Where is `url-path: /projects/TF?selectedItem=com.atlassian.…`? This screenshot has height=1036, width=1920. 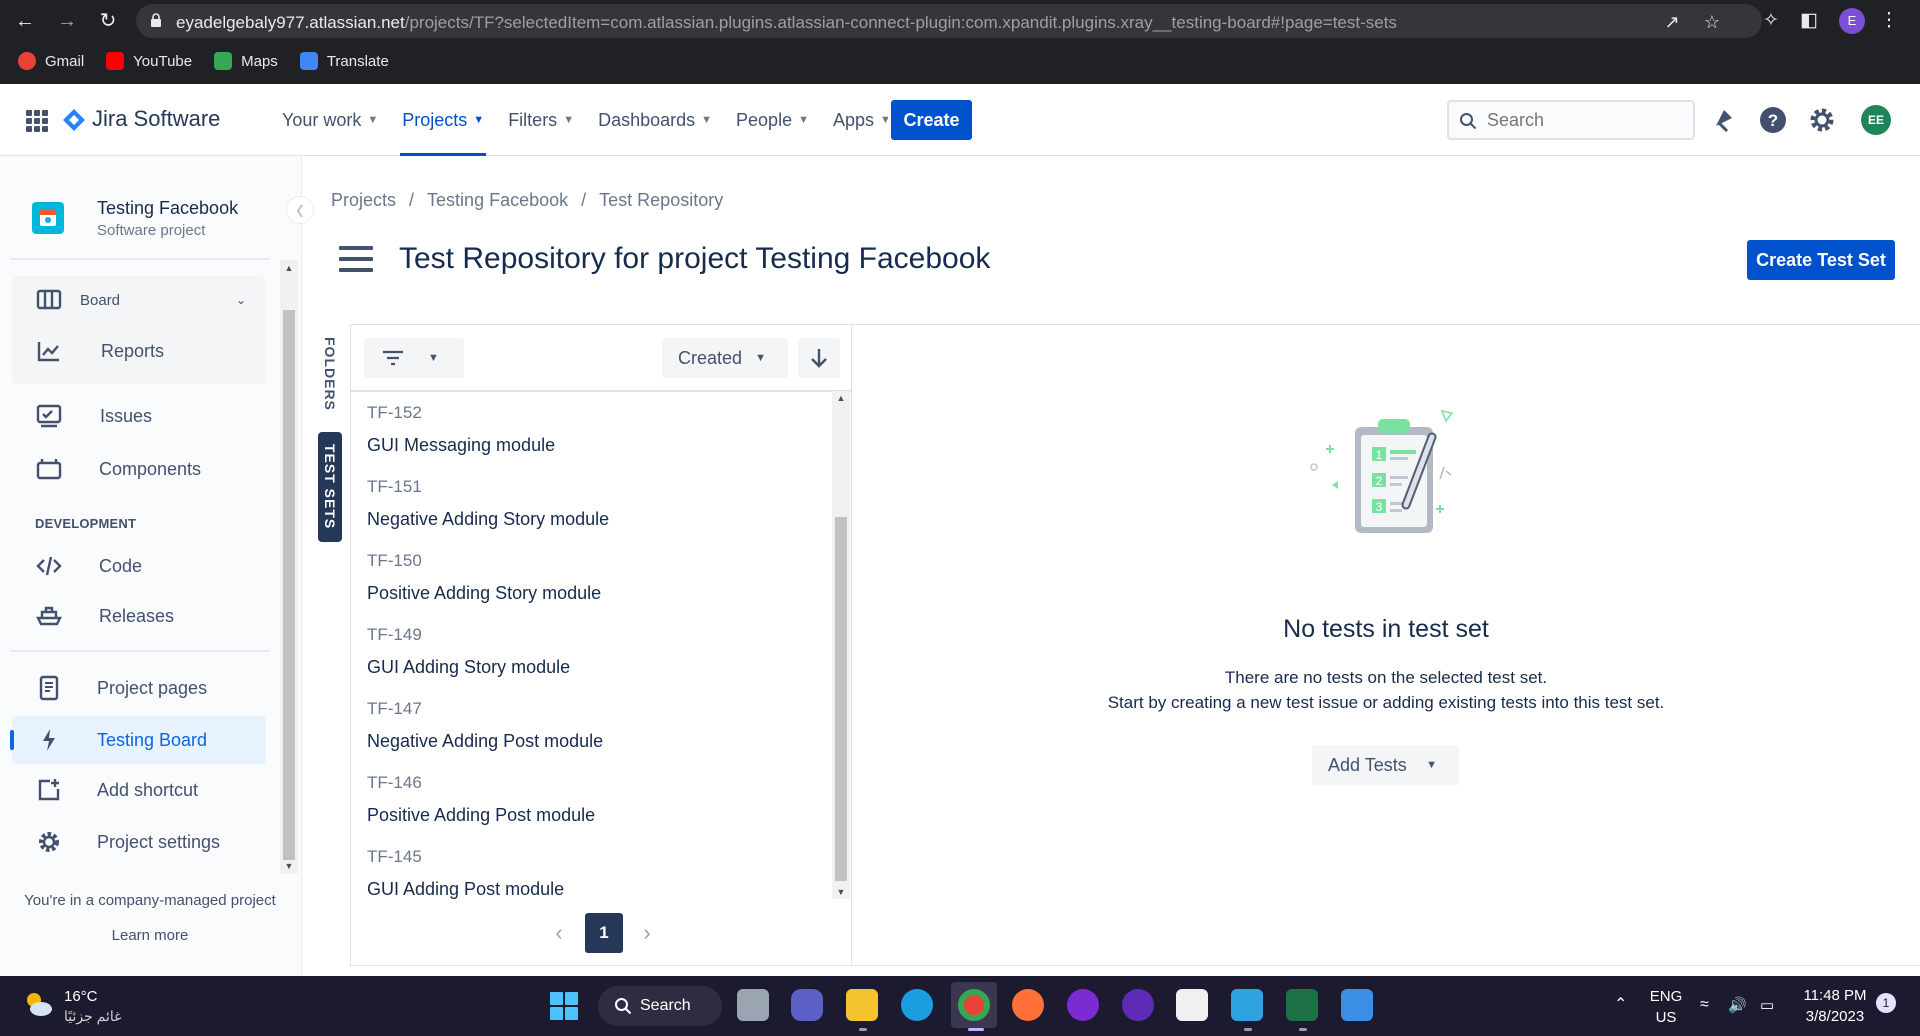
url-path: /projects/TF?selectedItem=com.atlassian.… is located at coordinates (900, 22).